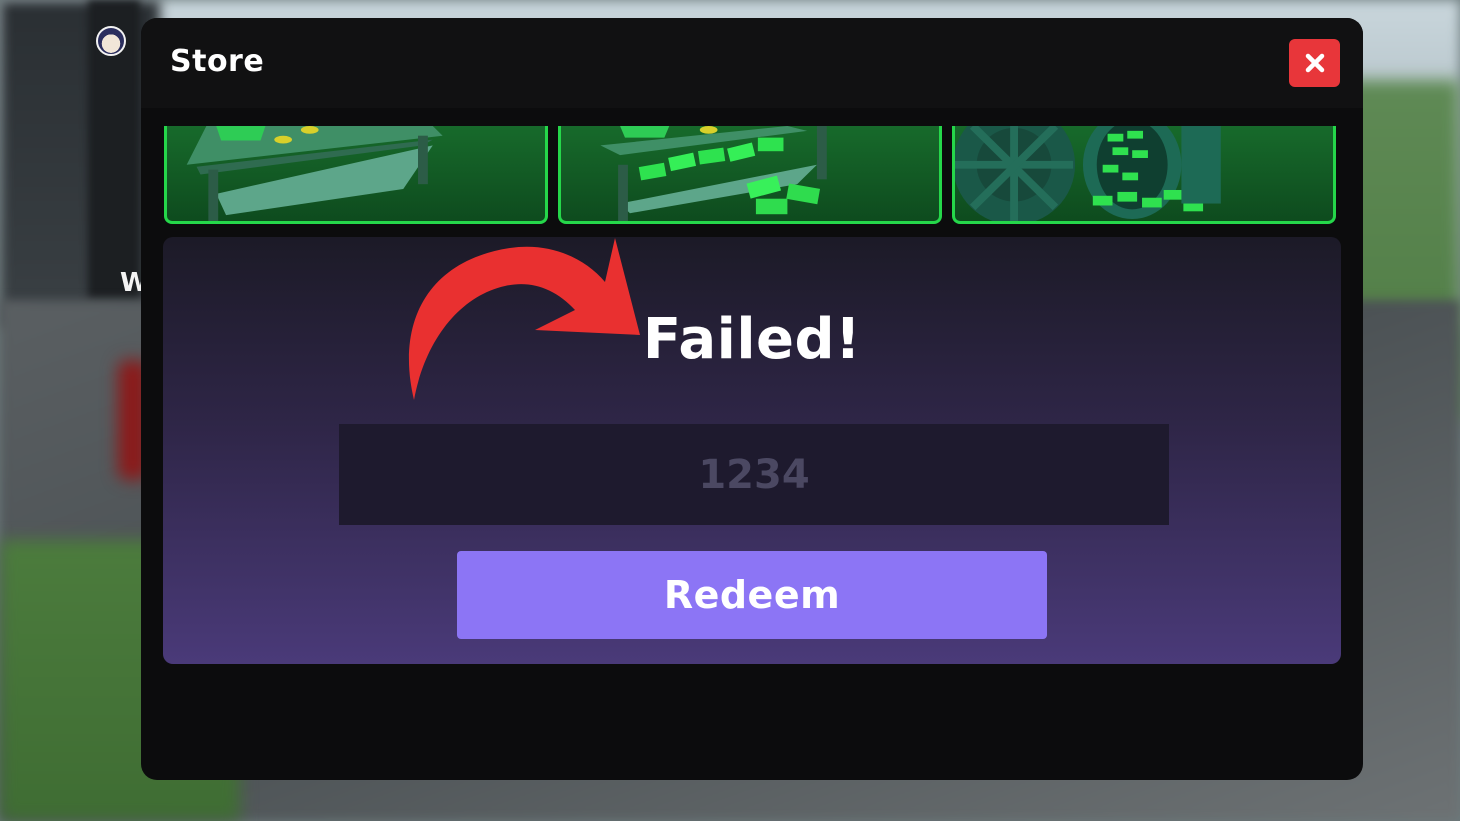  I want to click on vault-icon, so click(1088, 173).